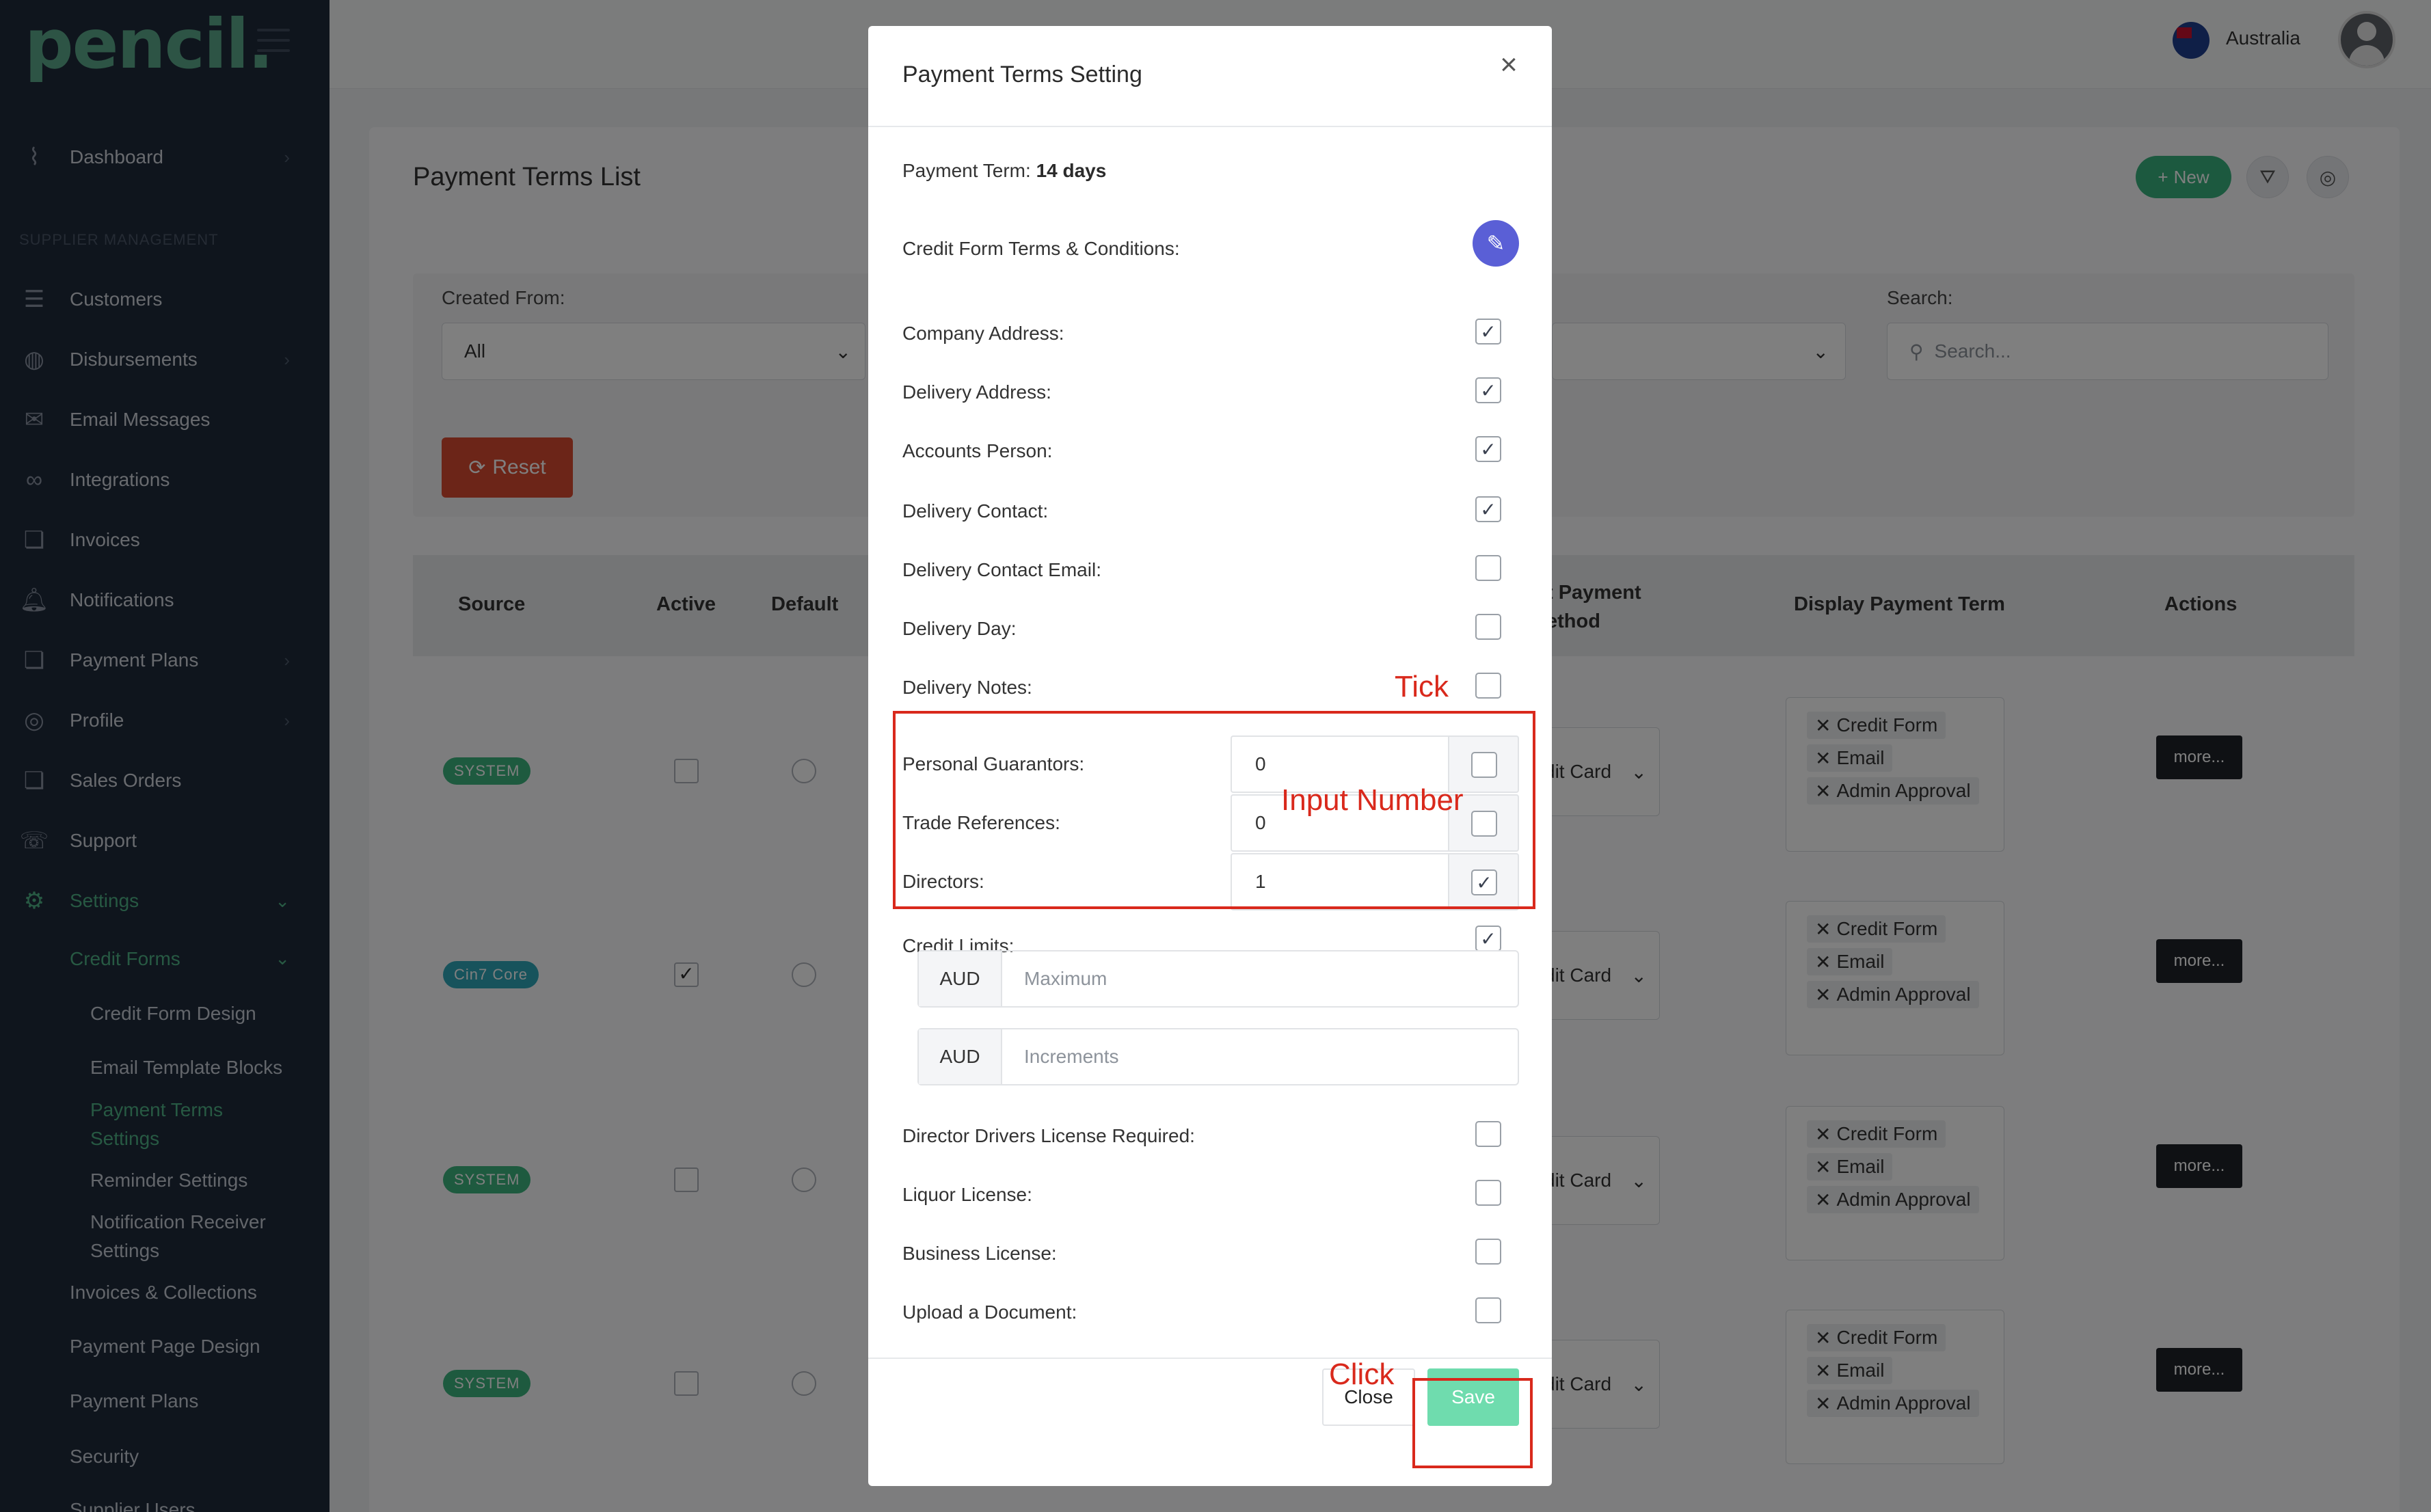 The height and width of the screenshot is (1512, 2431). What do you see at coordinates (975, 511) in the screenshot?
I see `delivery-contact-label: Delivery Contact:` at bounding box center [975, 511].